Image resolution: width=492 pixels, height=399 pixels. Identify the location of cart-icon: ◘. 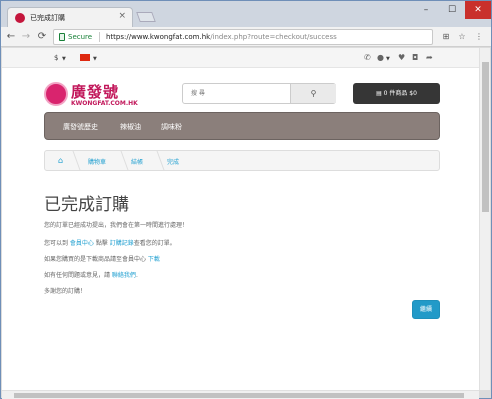
(415, 57).